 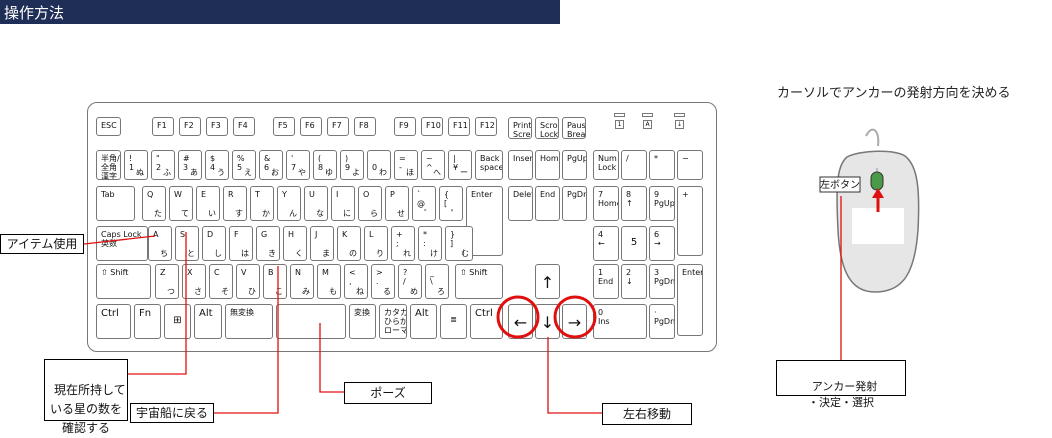 What do you see at coordinates (518, 317) in the screenshot?
I see `left-key-highlight` at bounding box center [518, 317].